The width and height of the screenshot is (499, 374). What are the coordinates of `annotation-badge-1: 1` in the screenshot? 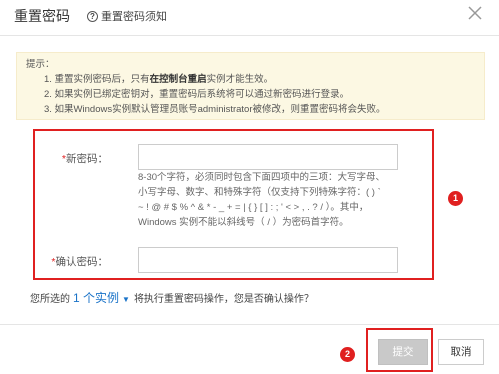 It's located at (455, 198).